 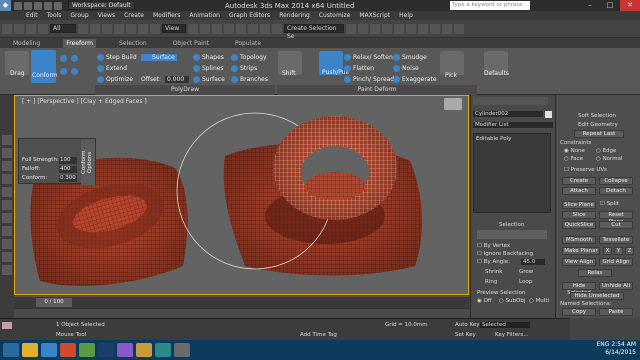 What do you see at coordinates (493, 262) in the screenshot?
I see `by-angle-checkbox: ☐ By Angle:` at bounding box center [493, 262].